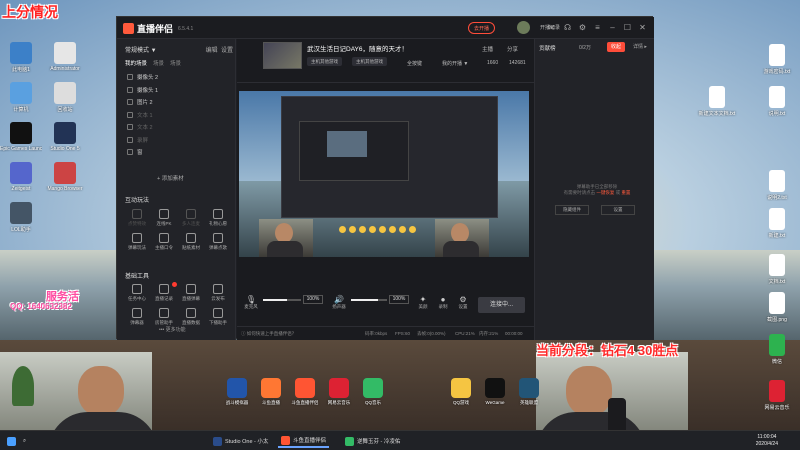  I want to click on feature-button: 直播弹幕, so click(191, 293).